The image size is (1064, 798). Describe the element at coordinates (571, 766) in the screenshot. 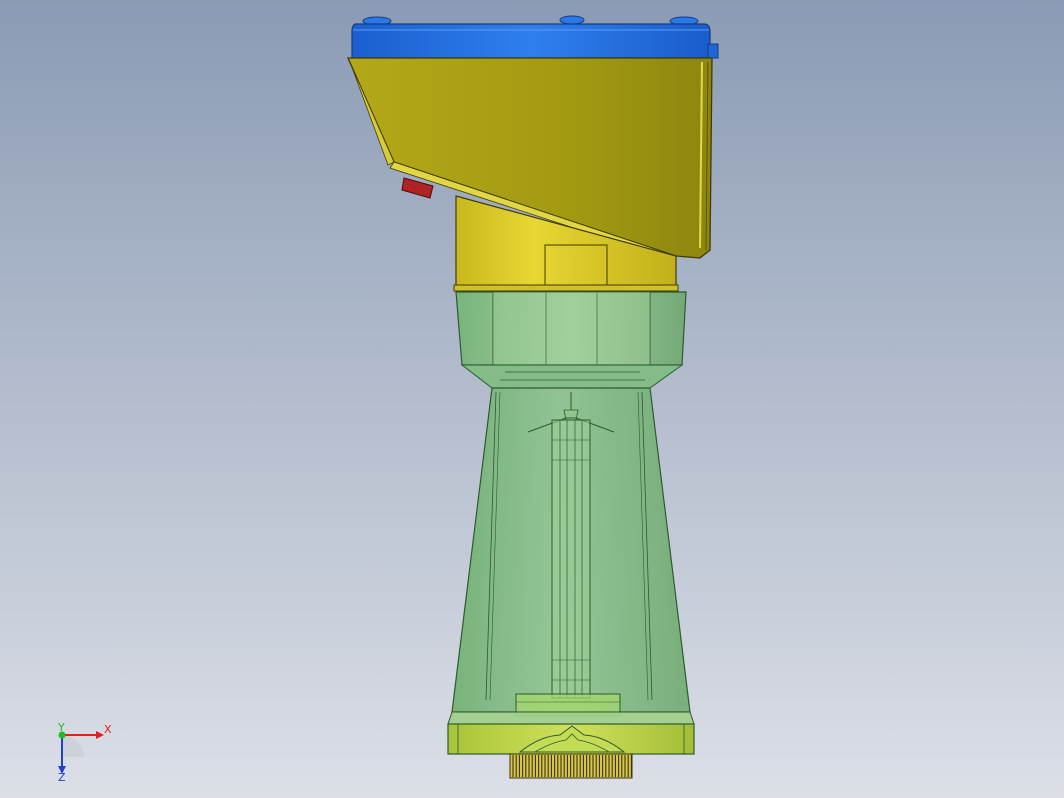

I see `thread-ring` at that location.